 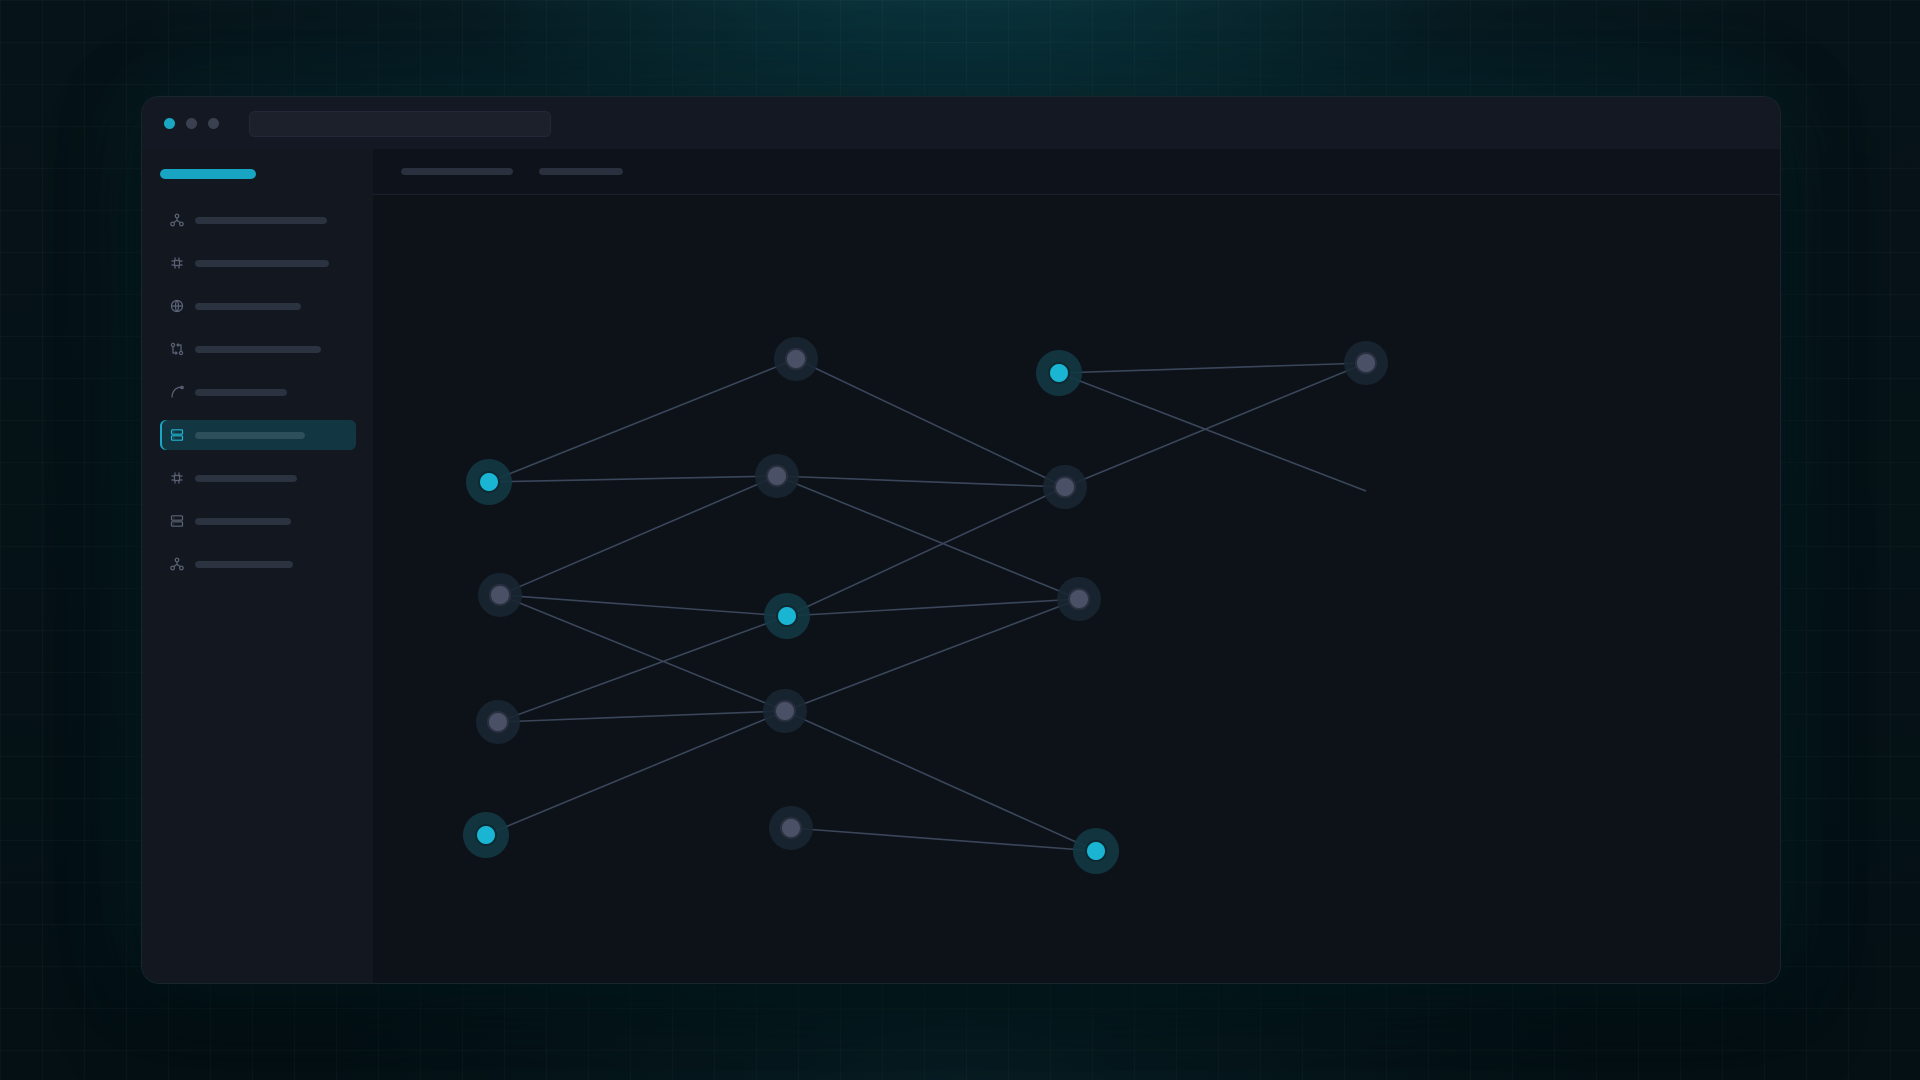 What do you see at coordinates (177, 349) in the screenshot?
I see `git-compare-icon` at bounding box center [177, 349].